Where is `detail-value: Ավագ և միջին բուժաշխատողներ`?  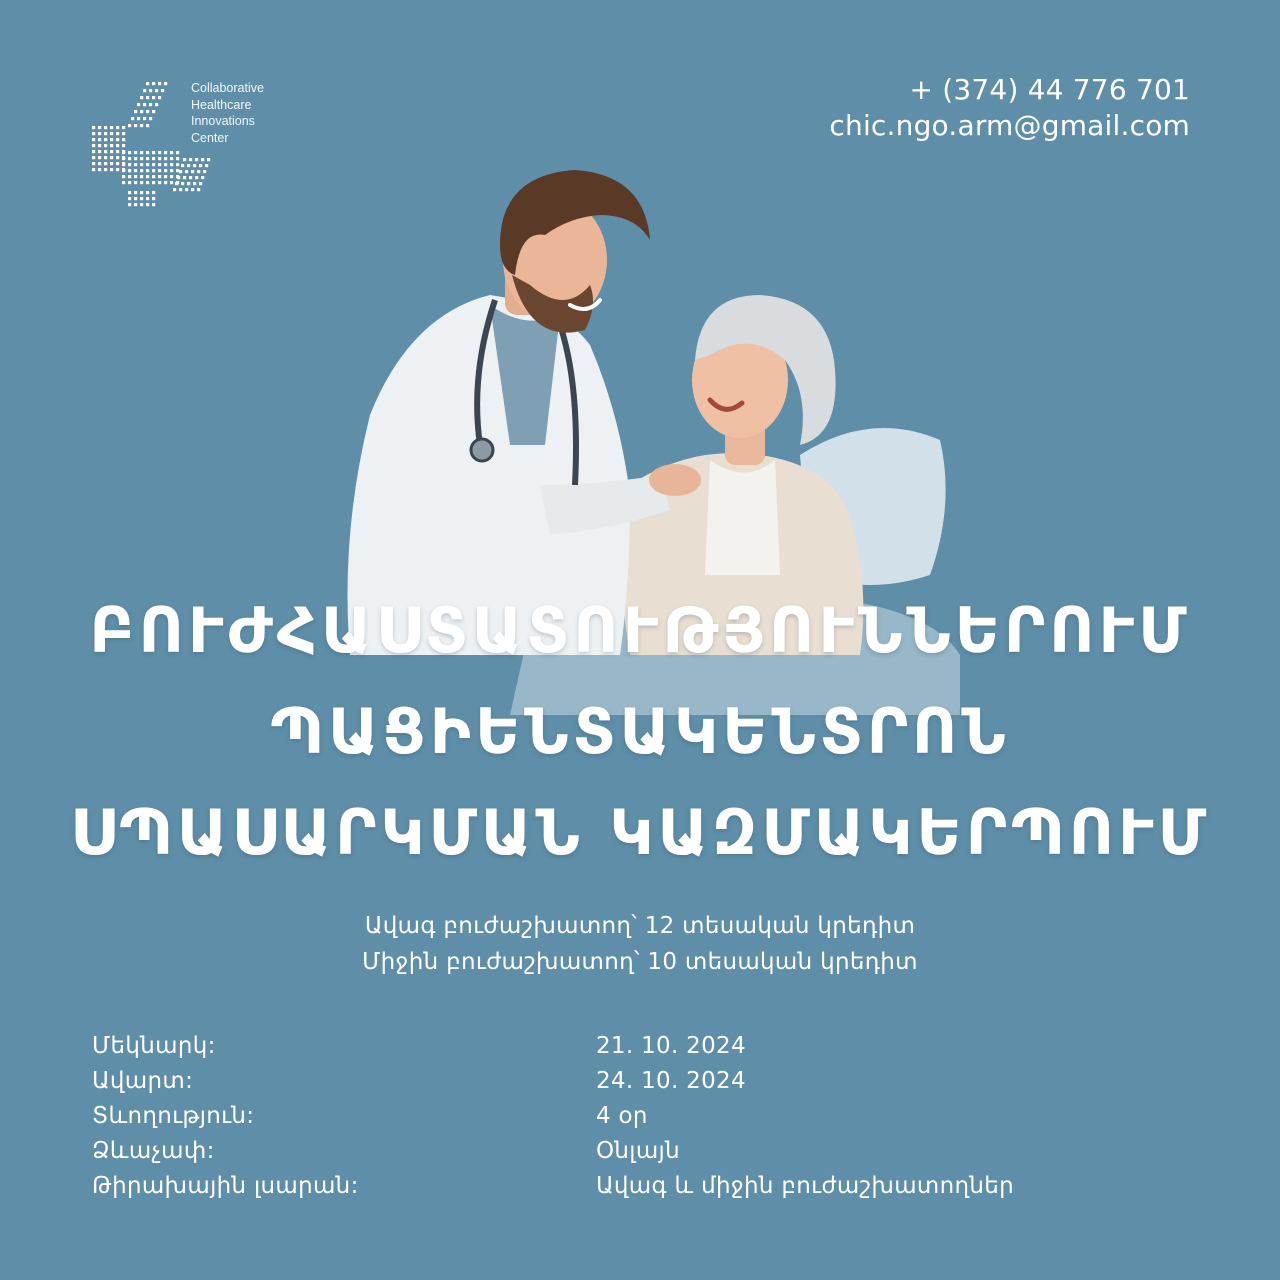
detail-value: Ավագ և միջին բուժաշխատողներ is located at coordinates (805, 1186).